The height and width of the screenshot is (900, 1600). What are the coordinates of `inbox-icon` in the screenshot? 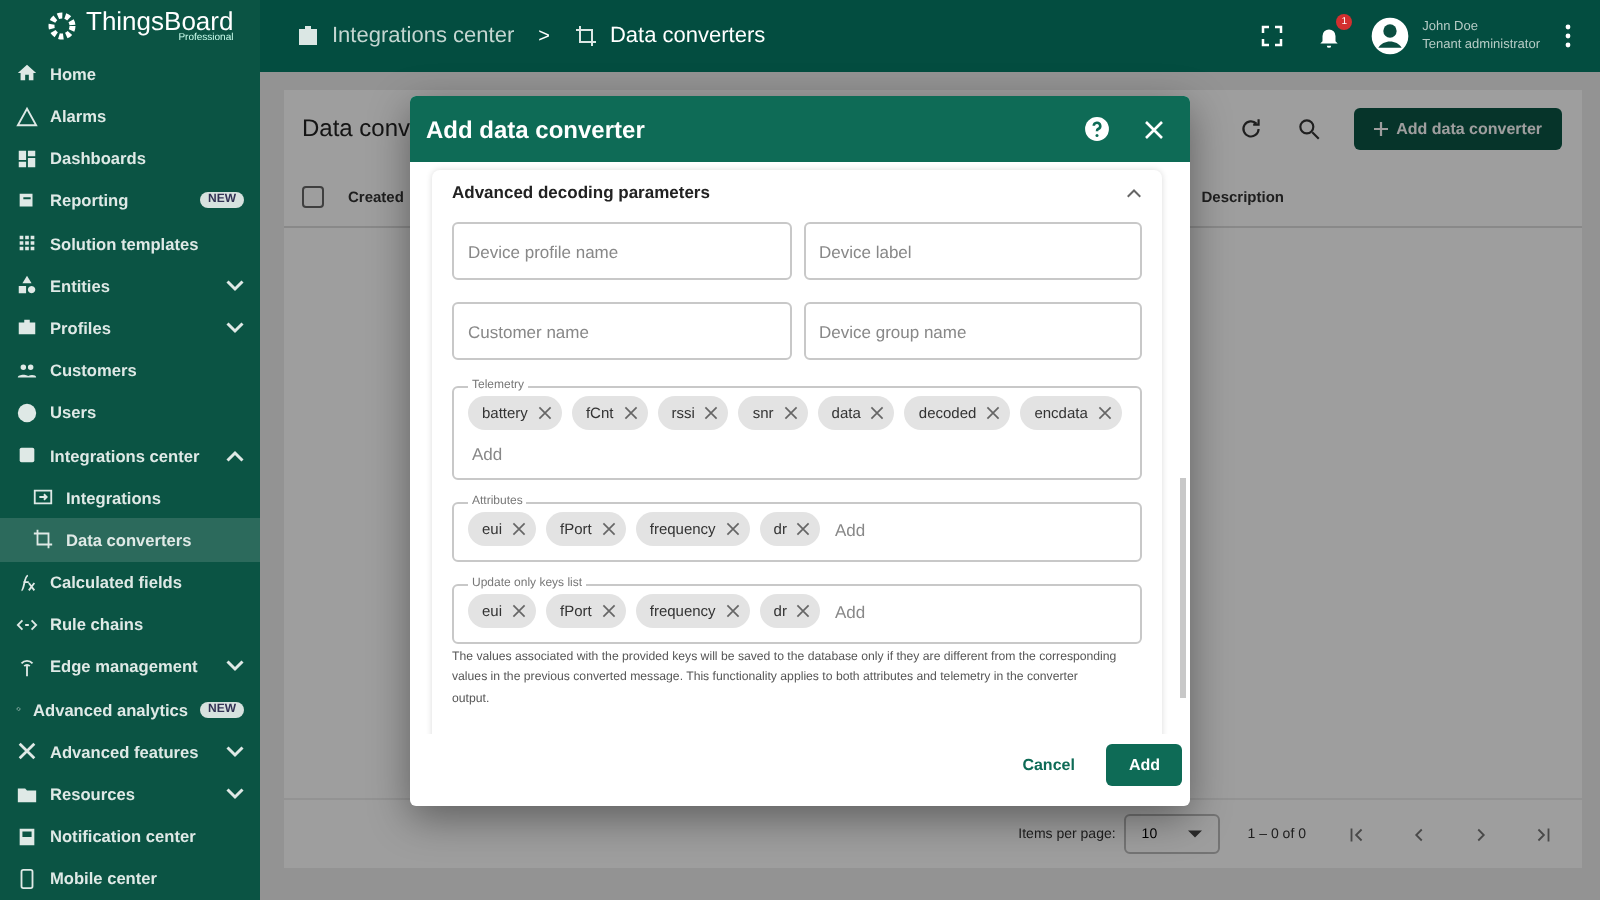 It's located at (27, 836).